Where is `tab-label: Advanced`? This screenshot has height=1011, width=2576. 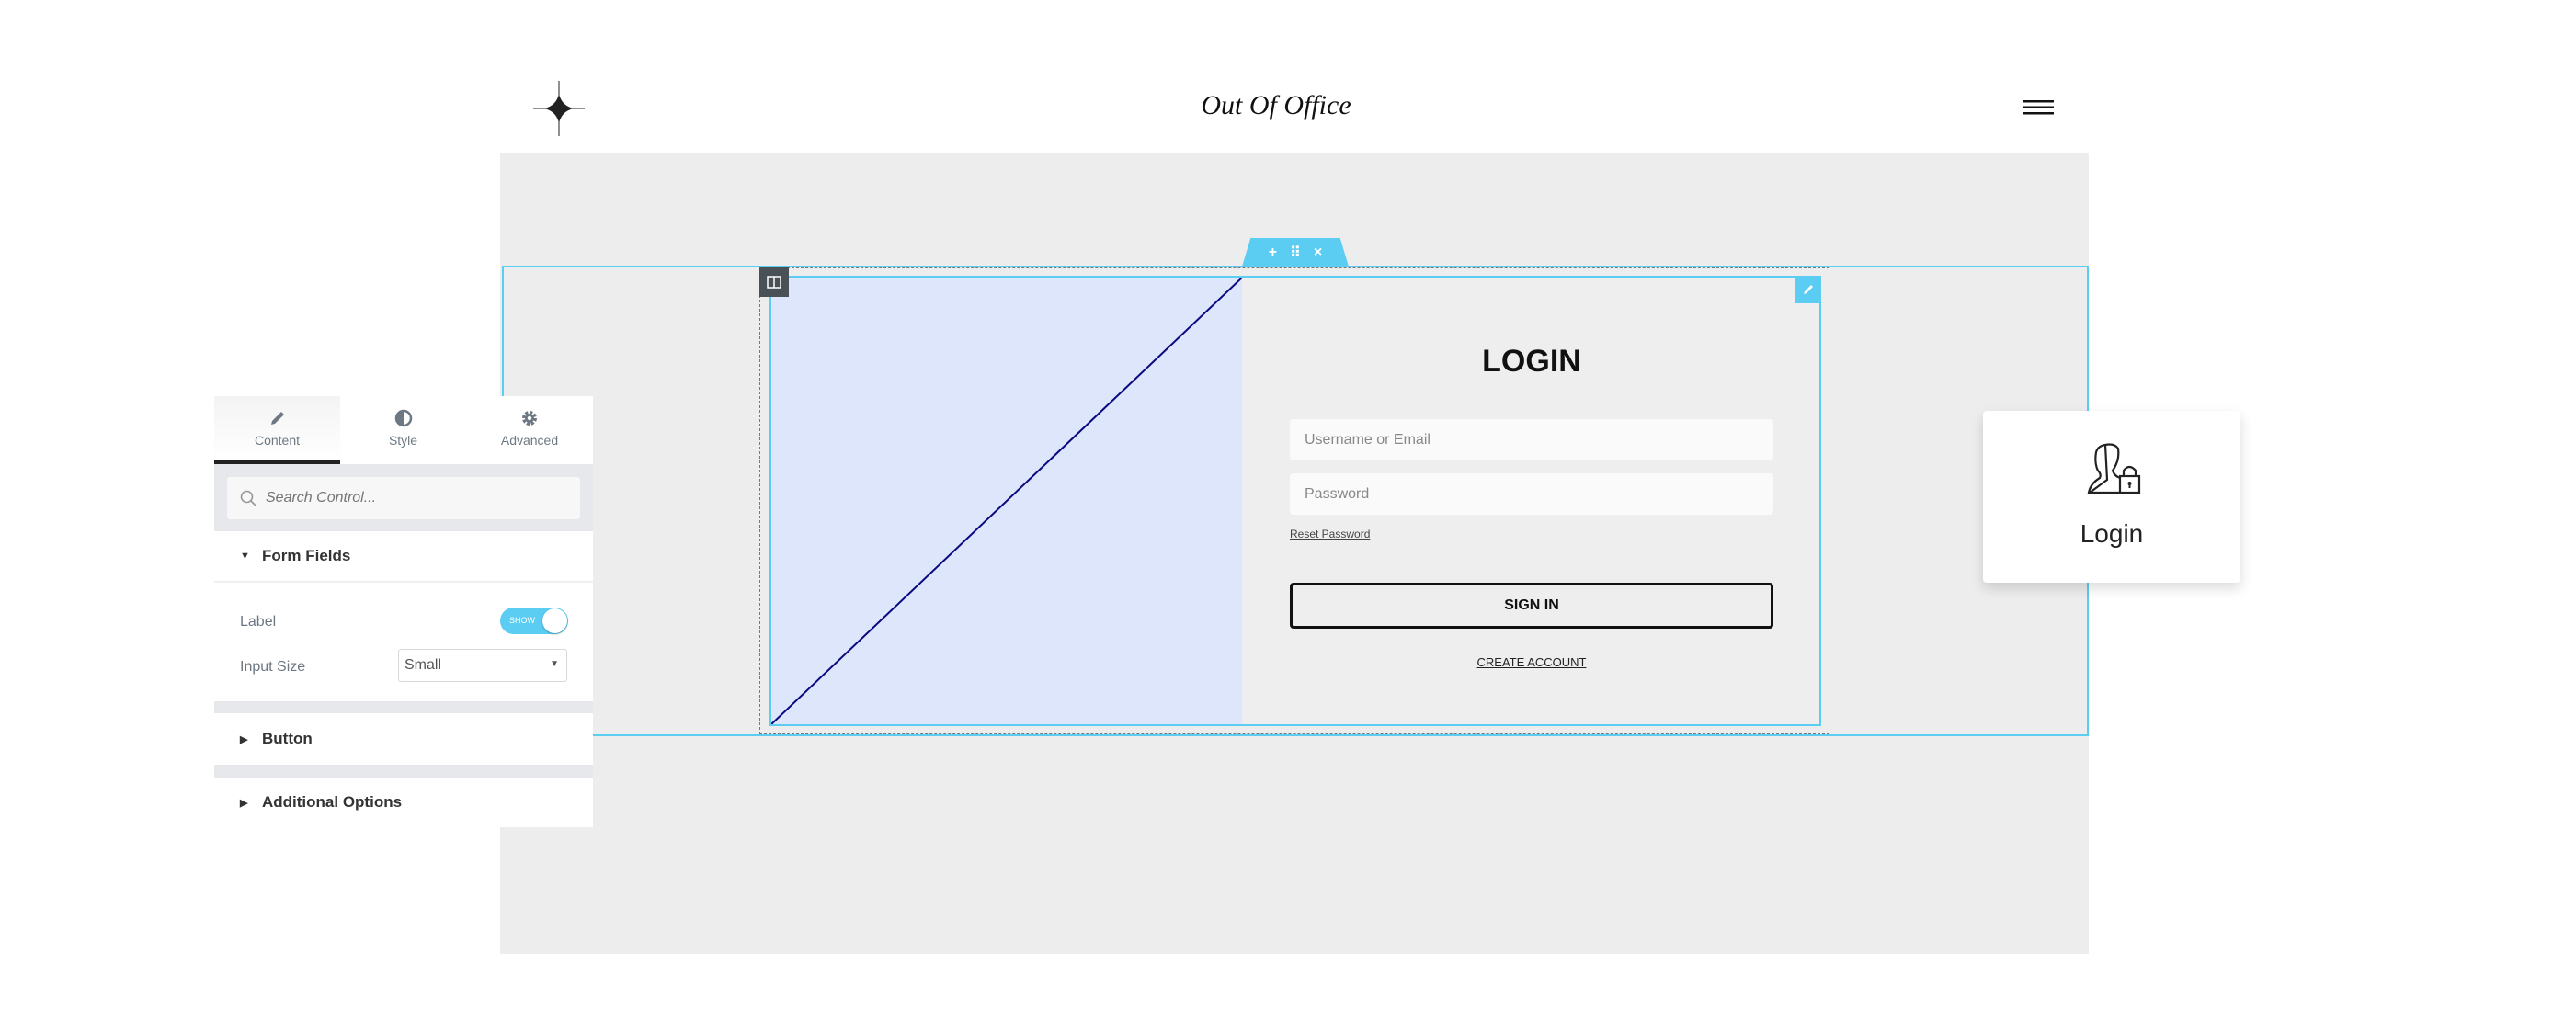
tab-label: Advanced is located at coordinates (529, 440).